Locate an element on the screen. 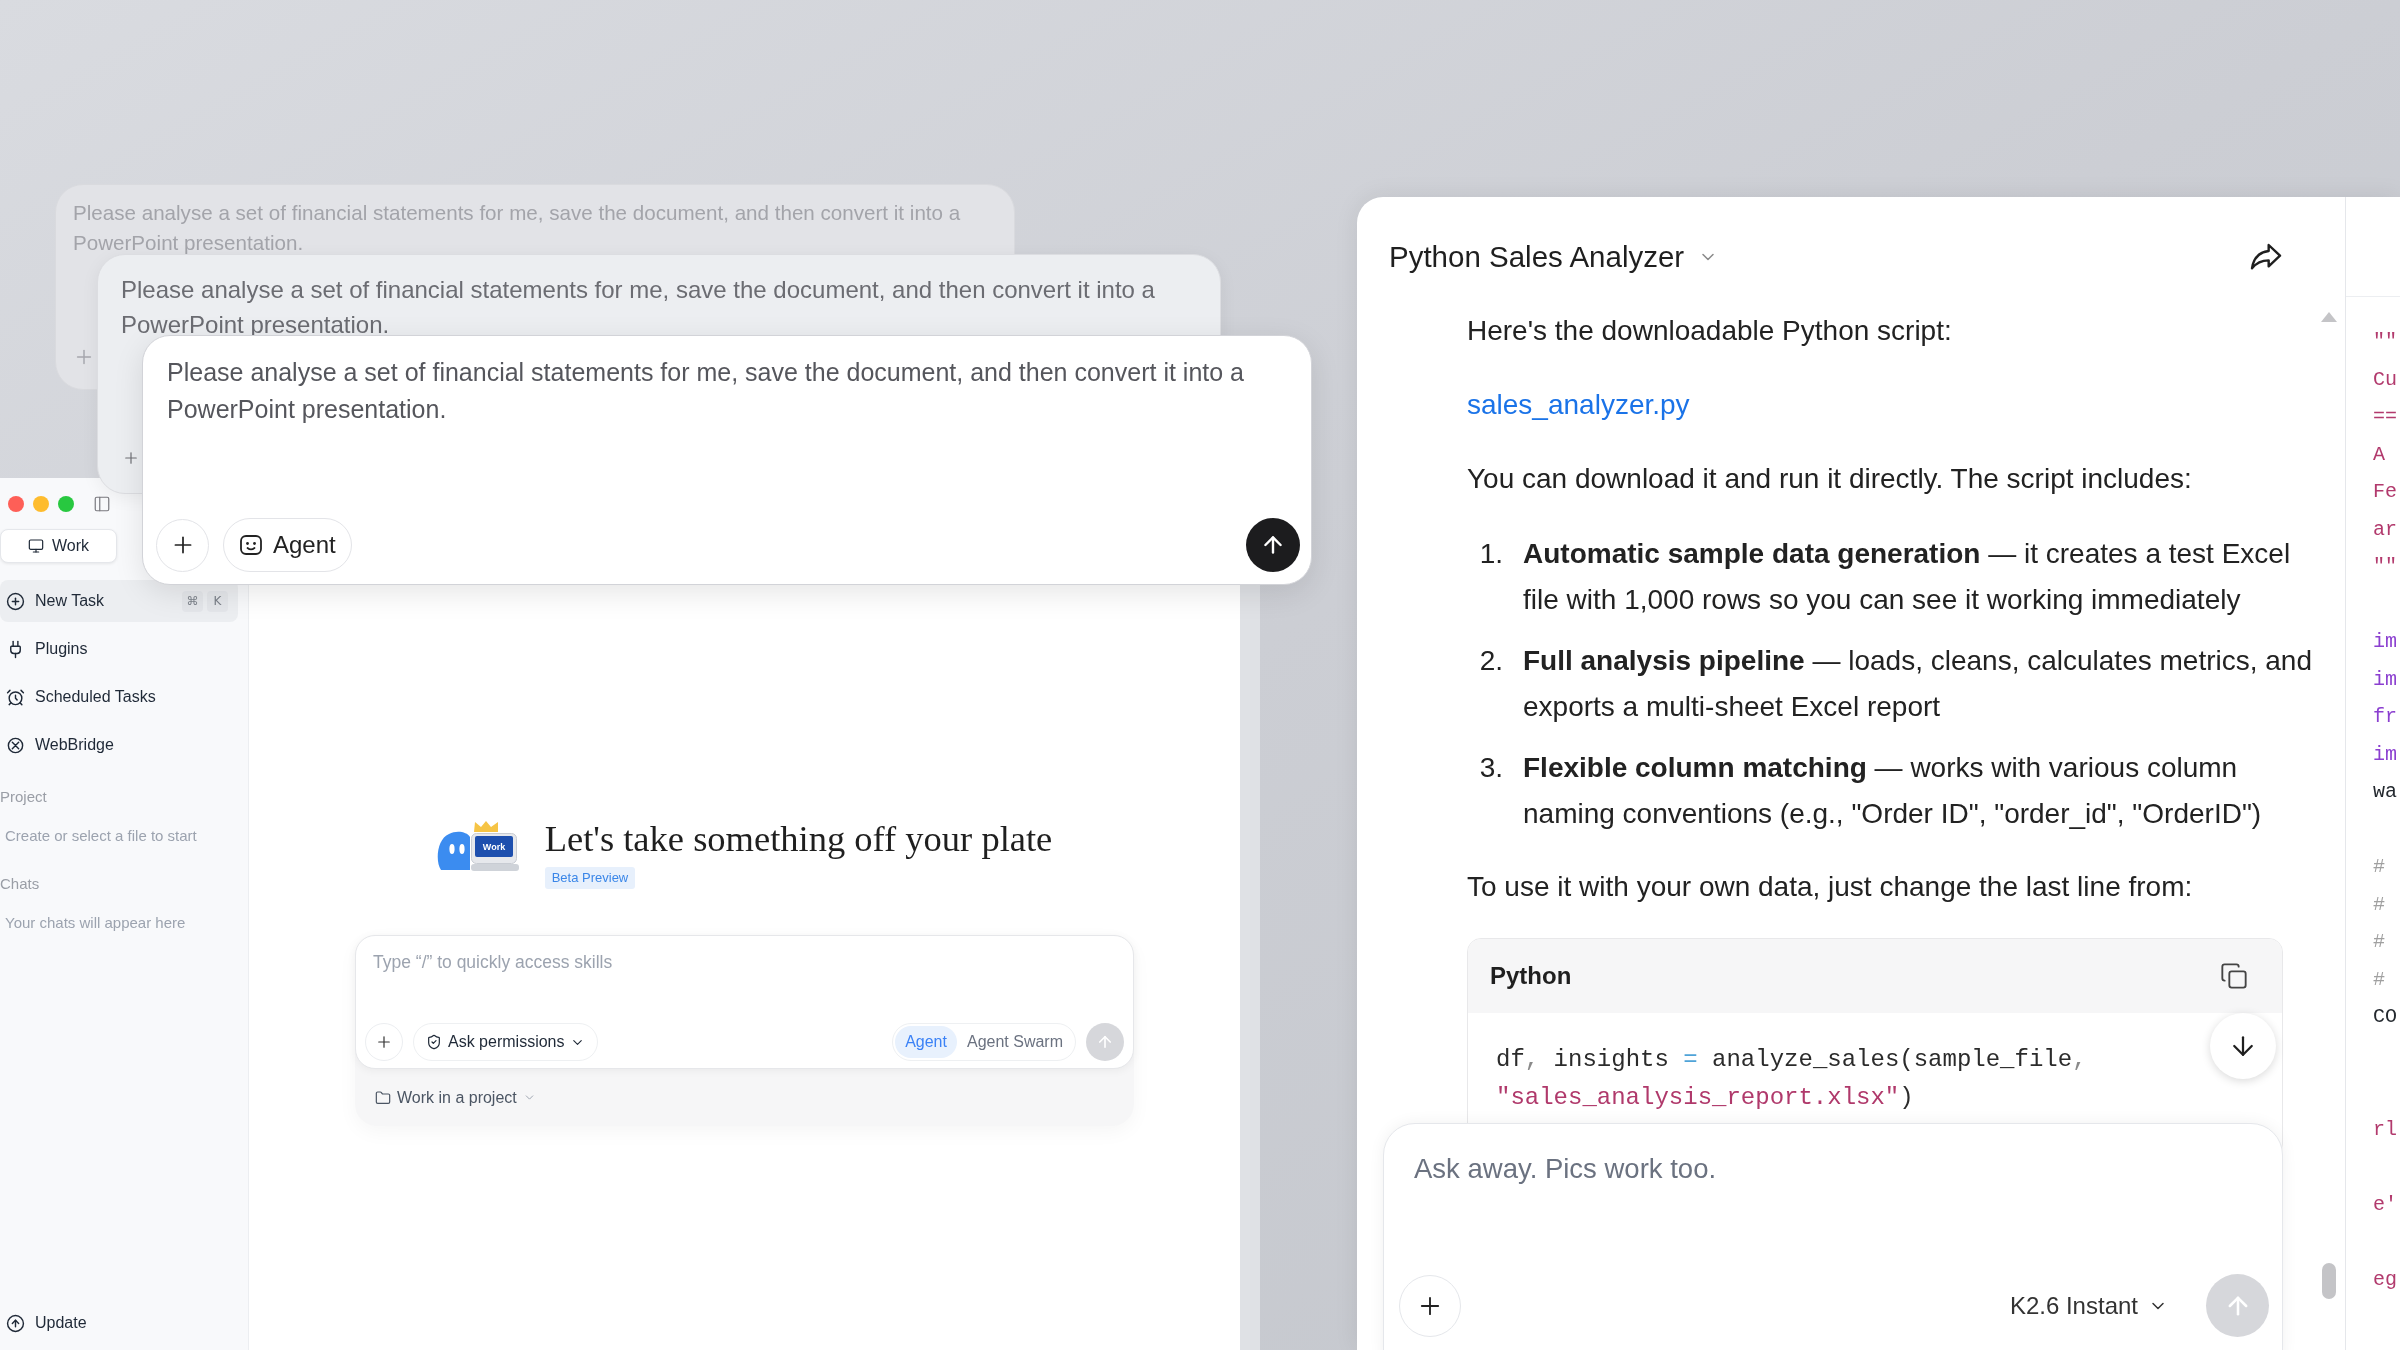 The width and height of the screenshot is (2400, 1350). empty-state-text: Create or select a file to start is located at coordinates (101, 836).